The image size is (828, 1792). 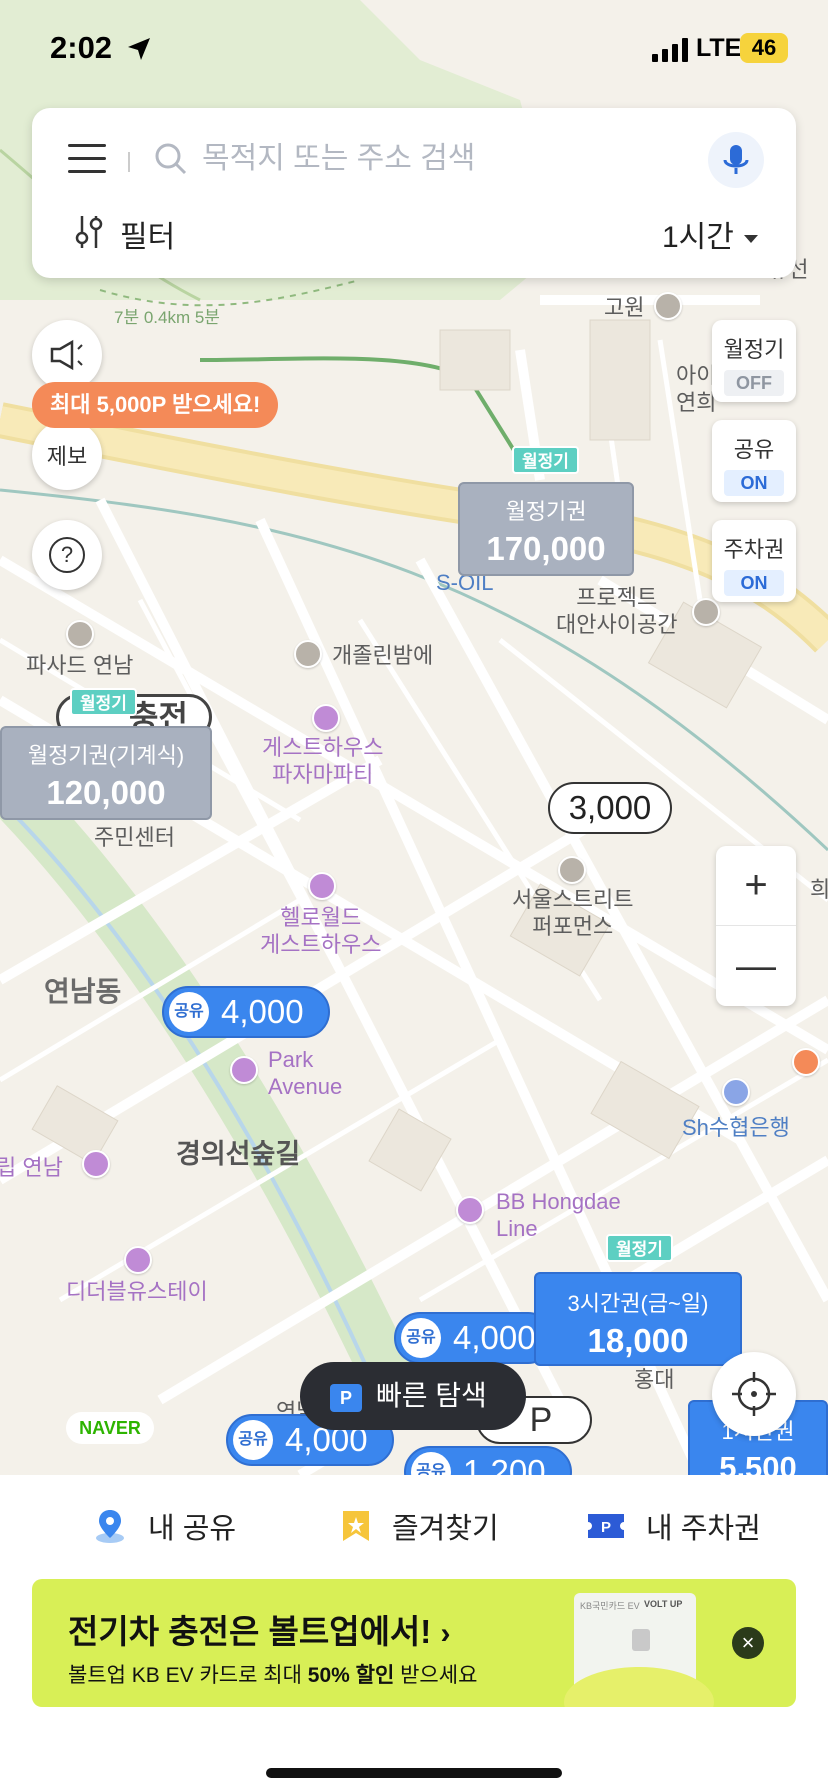 What do you see at coordinates (80, 665) in the screenshot?
I see `poi-pasad: 파사드 연남` at bounding box center [80, 665].